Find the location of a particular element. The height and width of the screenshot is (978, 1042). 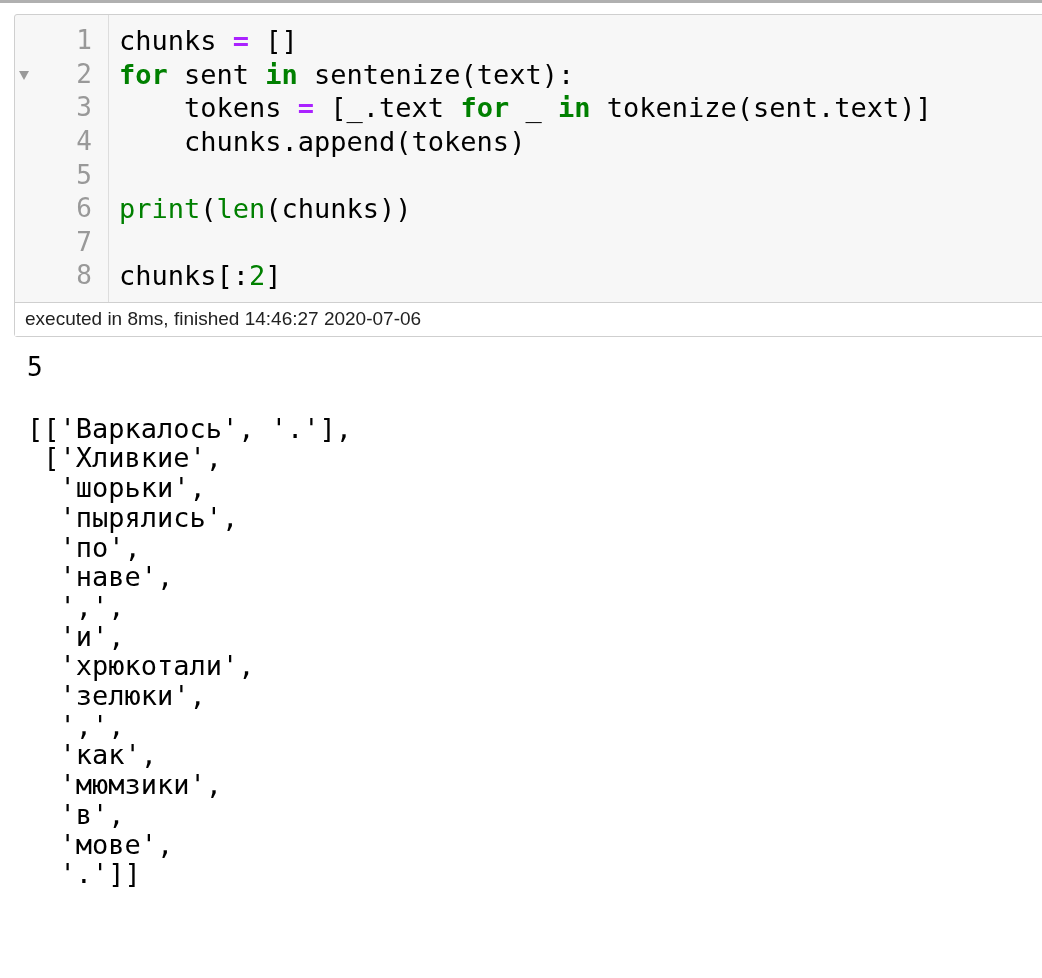

line-number: 4 is located at coordinates (84, 142).